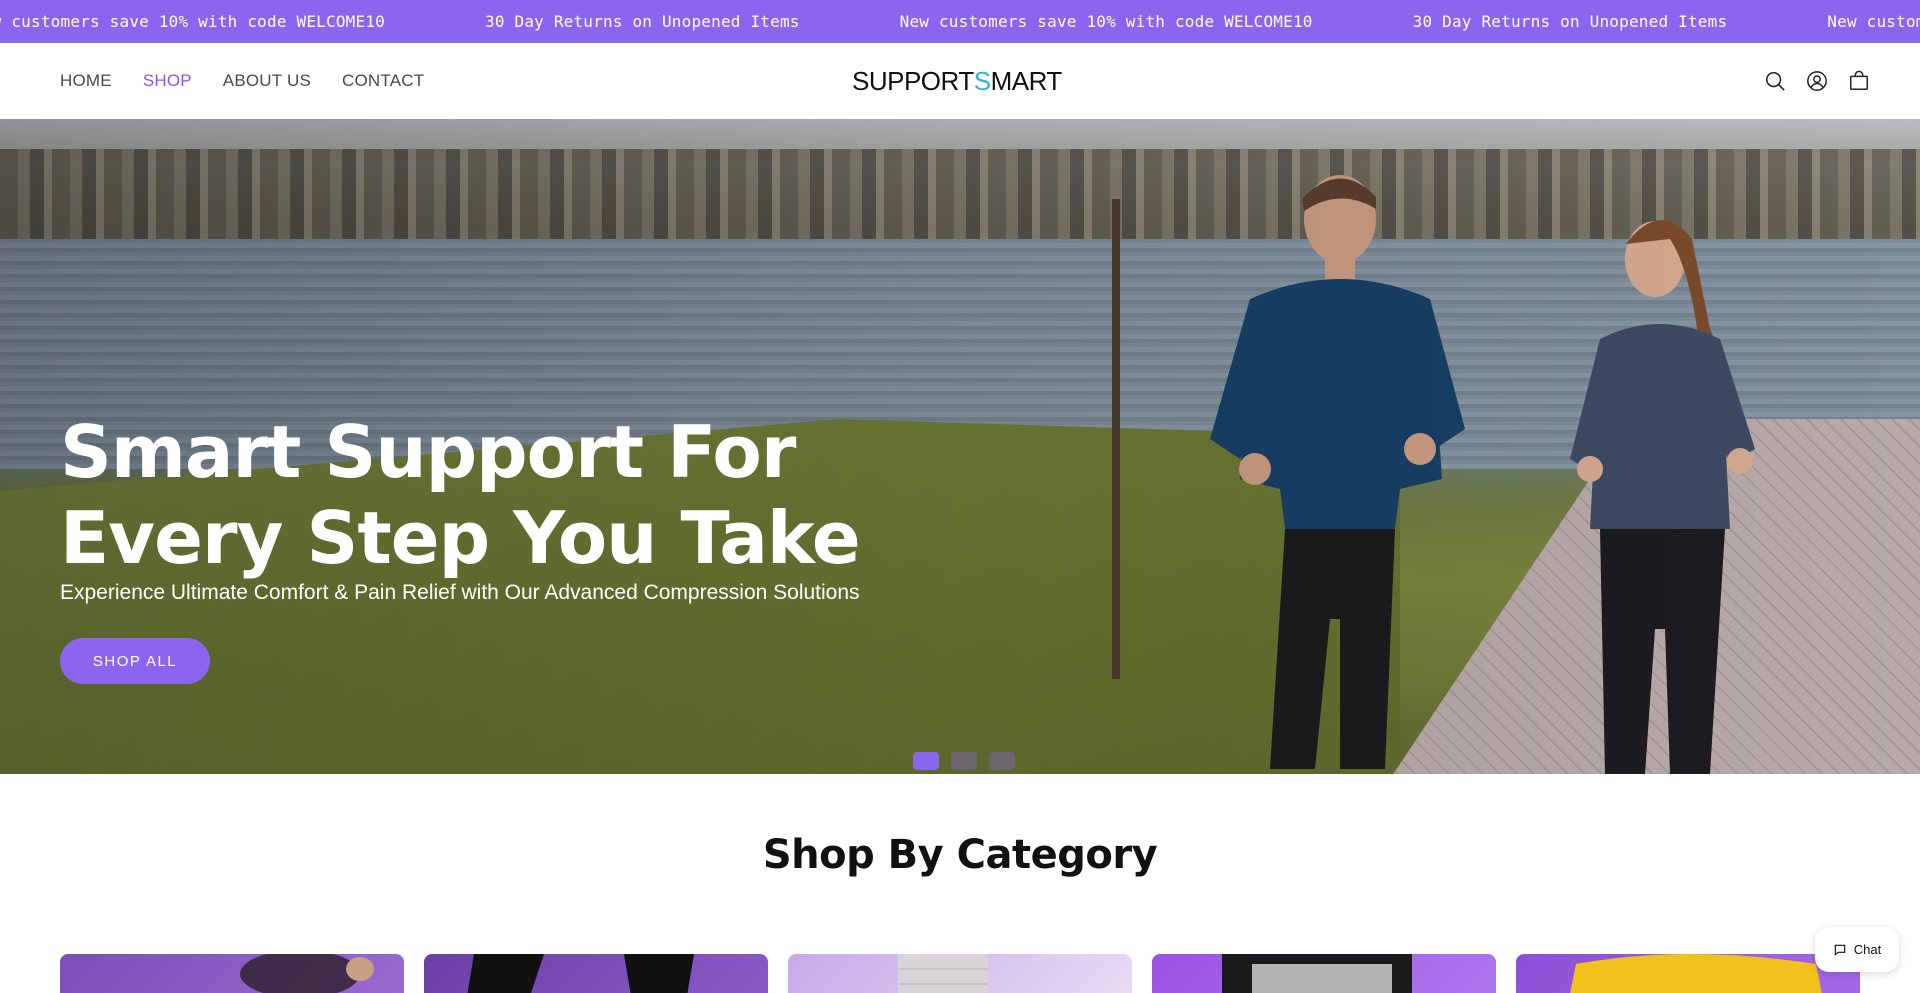 The width and height of the screenshot is (1920, 993). Describe the element at coordinates (1775, 81) in the screenshot. I see `search-icon` at that location.